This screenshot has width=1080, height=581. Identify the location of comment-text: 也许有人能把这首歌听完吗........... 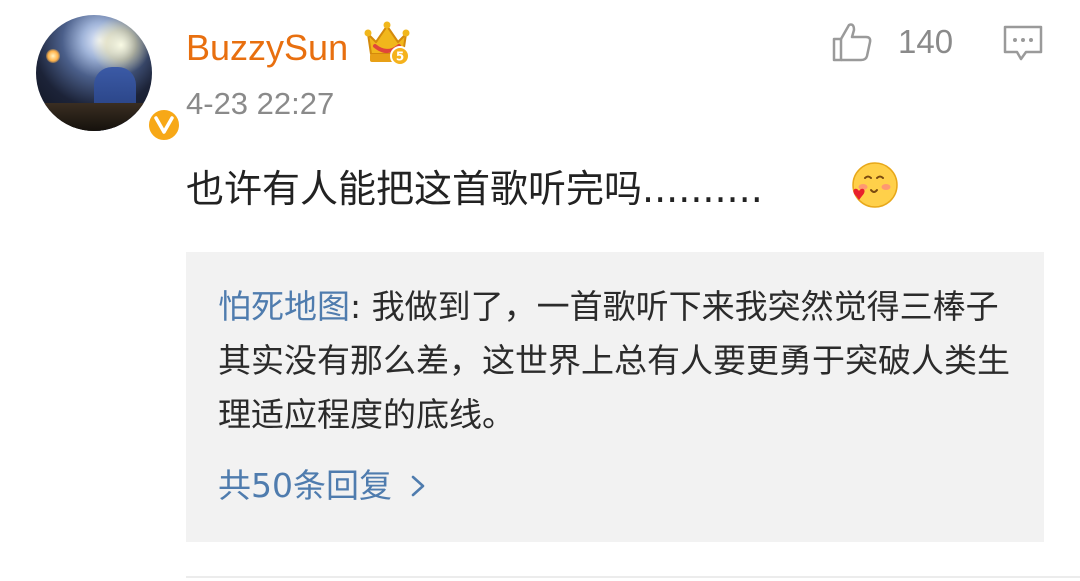
(474, 189).